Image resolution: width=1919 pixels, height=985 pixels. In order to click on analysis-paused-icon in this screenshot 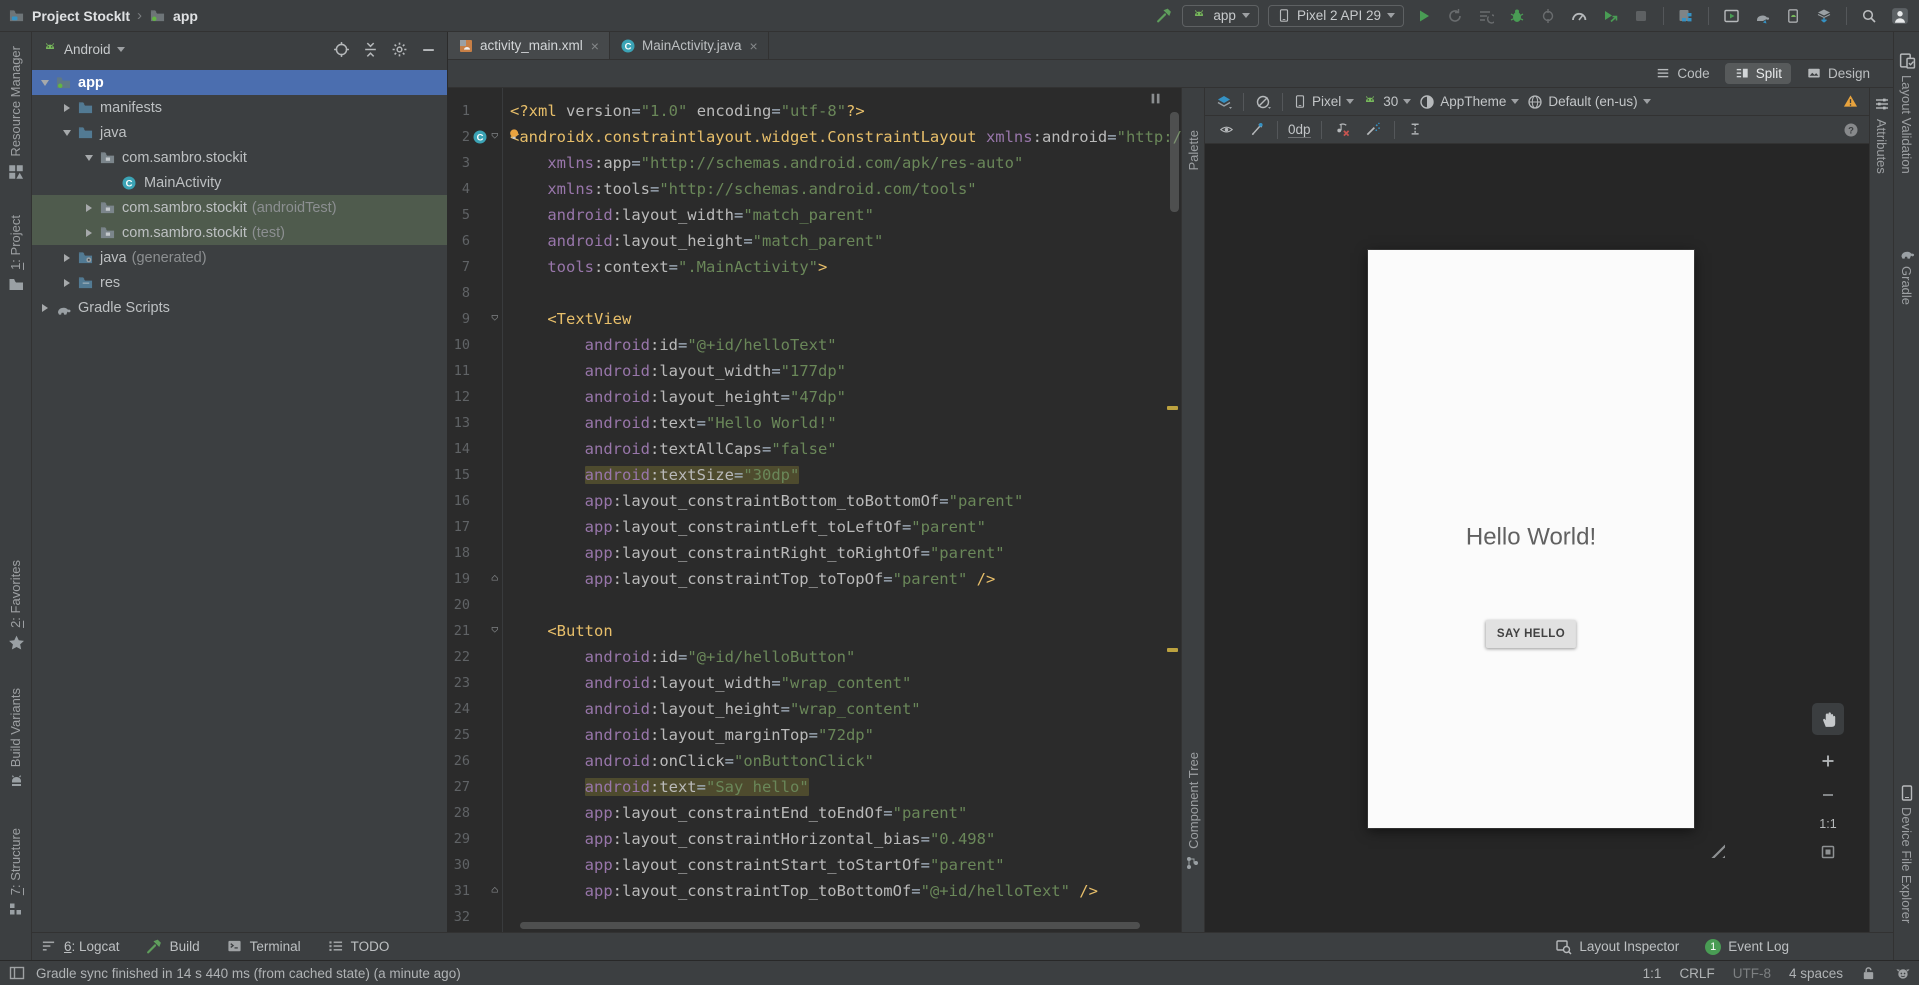, I will do `click(1156, 99)`.